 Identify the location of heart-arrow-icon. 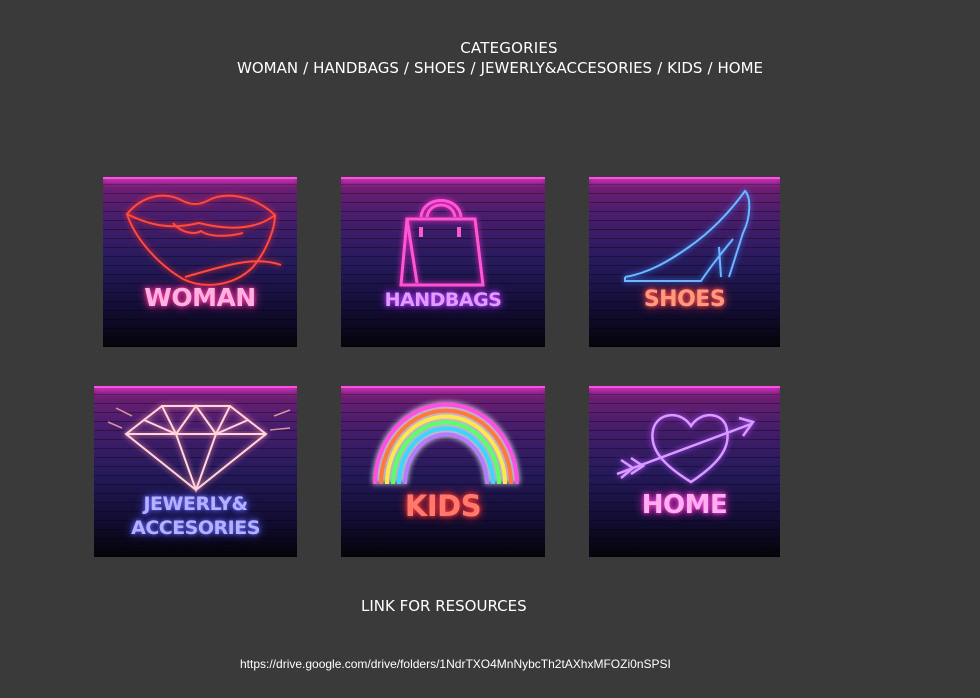
(686, 449).